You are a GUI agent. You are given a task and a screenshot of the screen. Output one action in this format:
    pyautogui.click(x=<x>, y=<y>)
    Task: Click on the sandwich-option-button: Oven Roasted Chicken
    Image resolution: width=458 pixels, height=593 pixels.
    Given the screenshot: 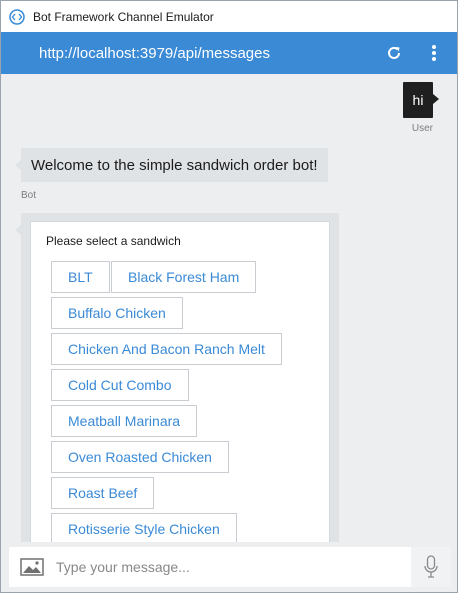 What is the action you would take?
    pyautogui.click(x=140, y=457)
    